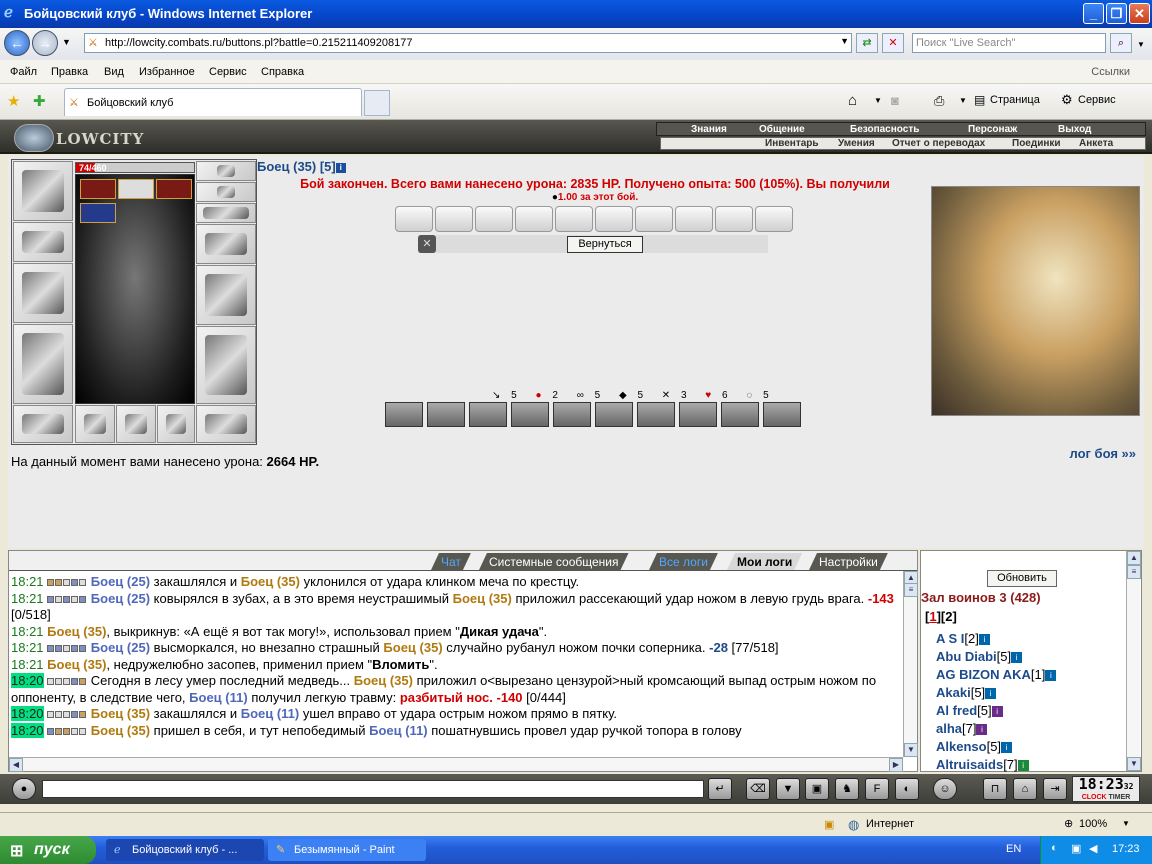 The image size is (1152, 864). I want to click on boots-slot, so click(226, 424).